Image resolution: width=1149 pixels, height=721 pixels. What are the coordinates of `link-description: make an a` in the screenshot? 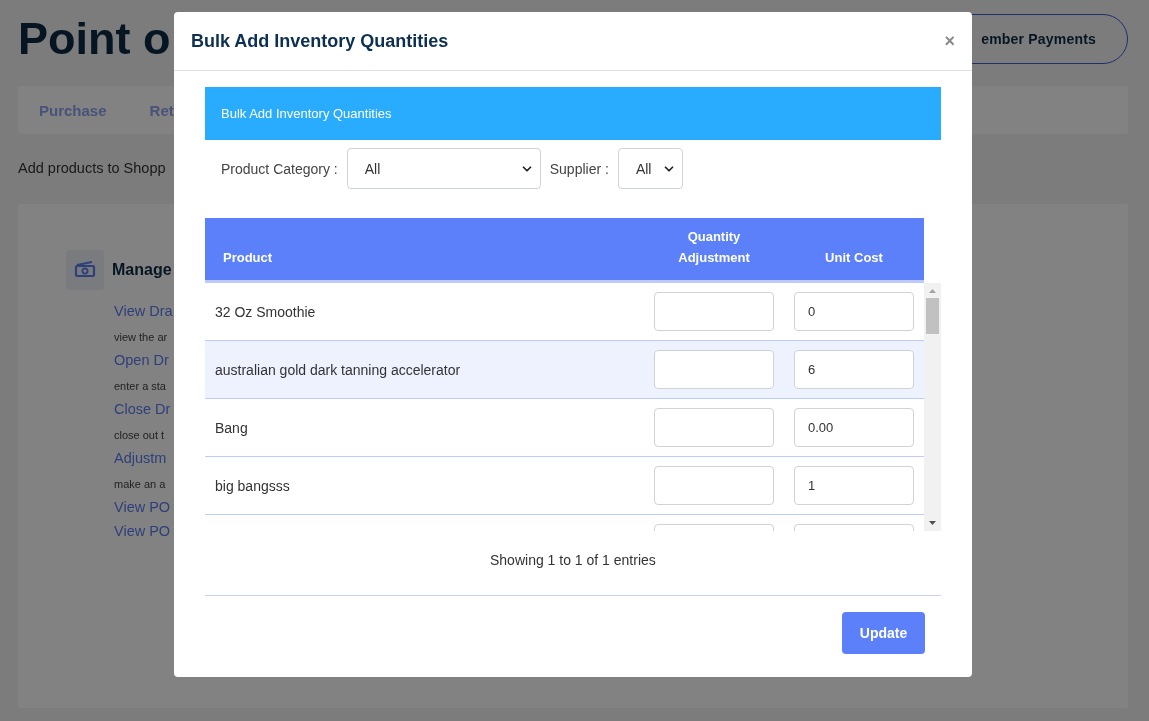 It's located at (140, 484).